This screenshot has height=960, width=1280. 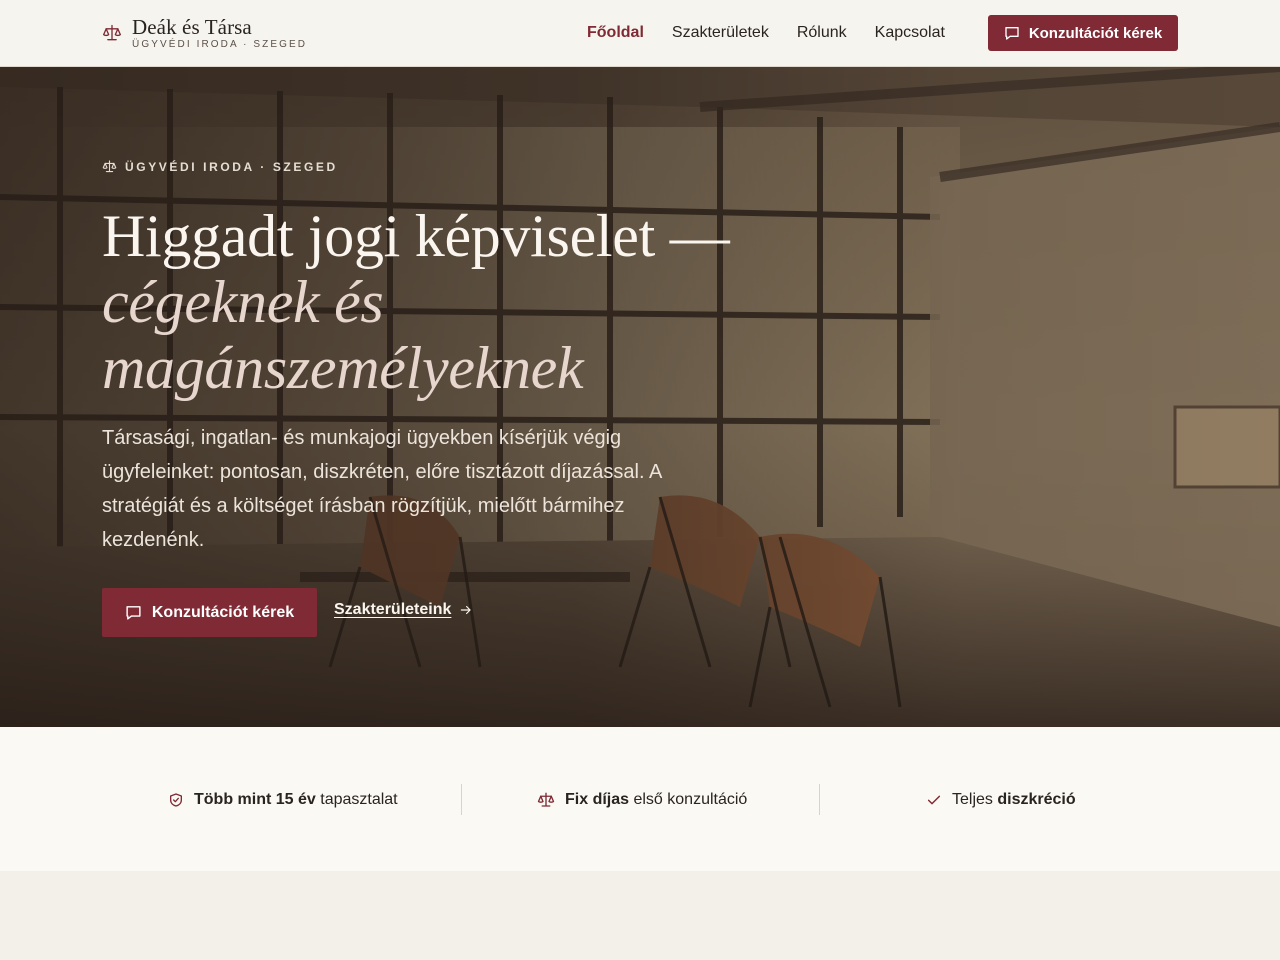 I want to click on shield-check-icon, so click(x=176, y=800).